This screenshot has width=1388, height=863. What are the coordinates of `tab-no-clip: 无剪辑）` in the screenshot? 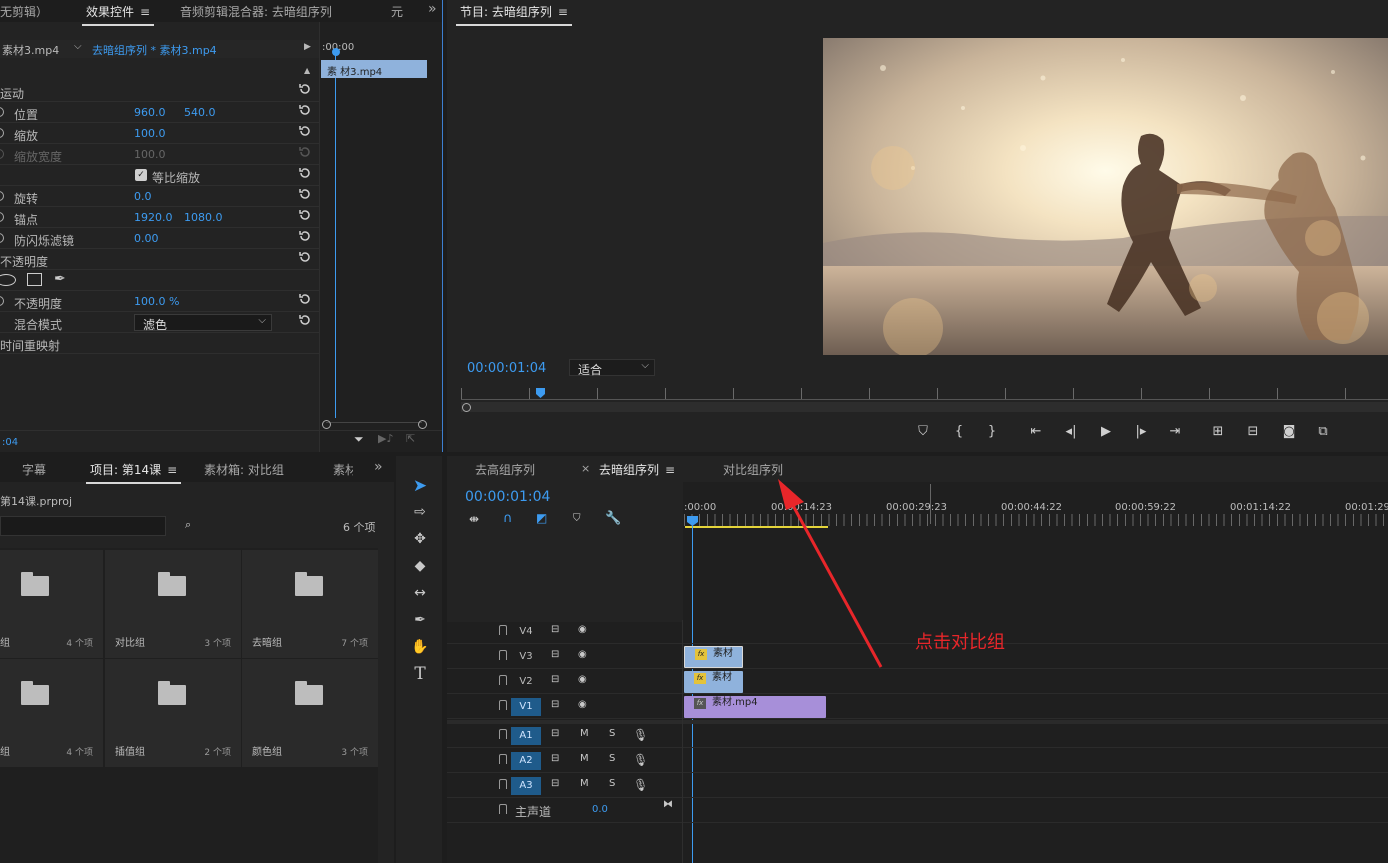 It's located at (24, 11).